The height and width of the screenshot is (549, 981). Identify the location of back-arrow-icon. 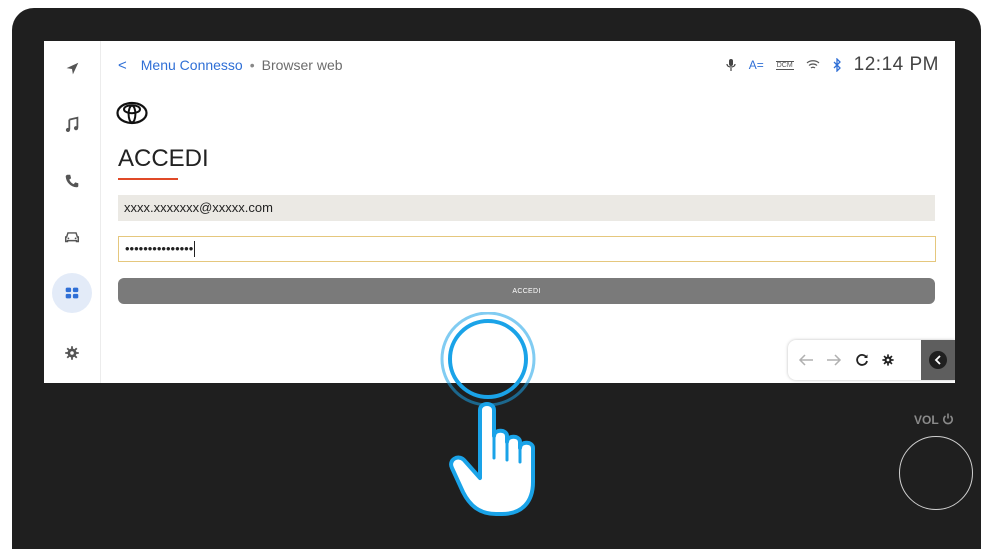
(805, 360).